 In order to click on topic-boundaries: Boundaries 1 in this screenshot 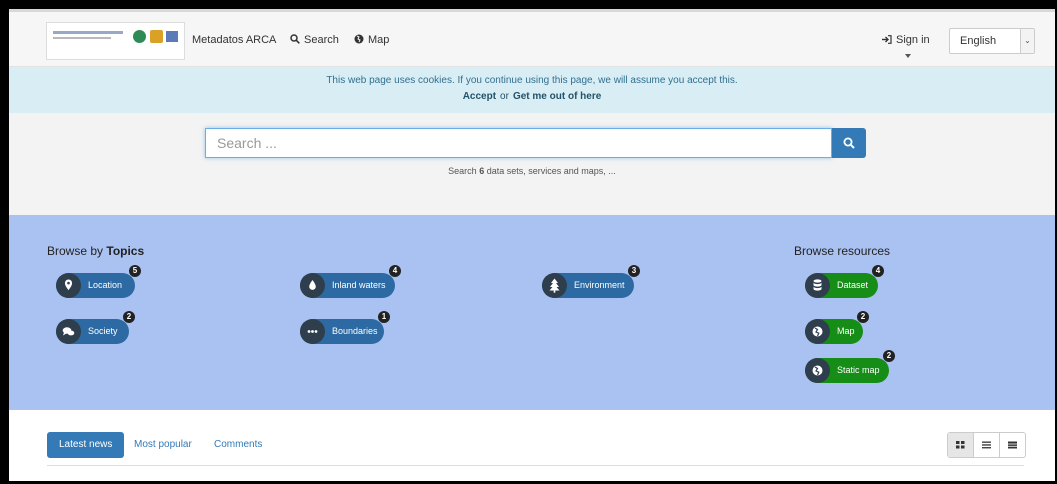, I will do `click(345, 327)`.